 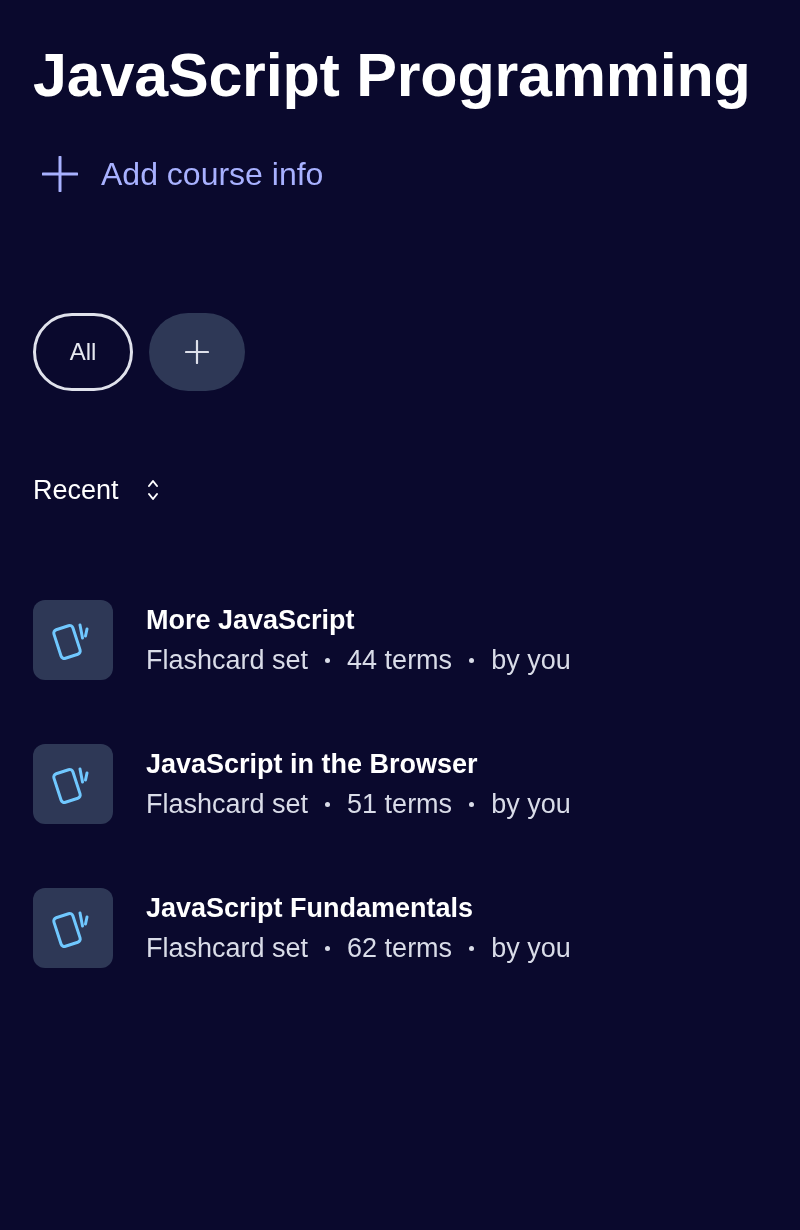 What do you see at coordinates (400, 660) in the screenshot?
I see `set-meta-text: 44 terms` at bounding box center [400, 660].